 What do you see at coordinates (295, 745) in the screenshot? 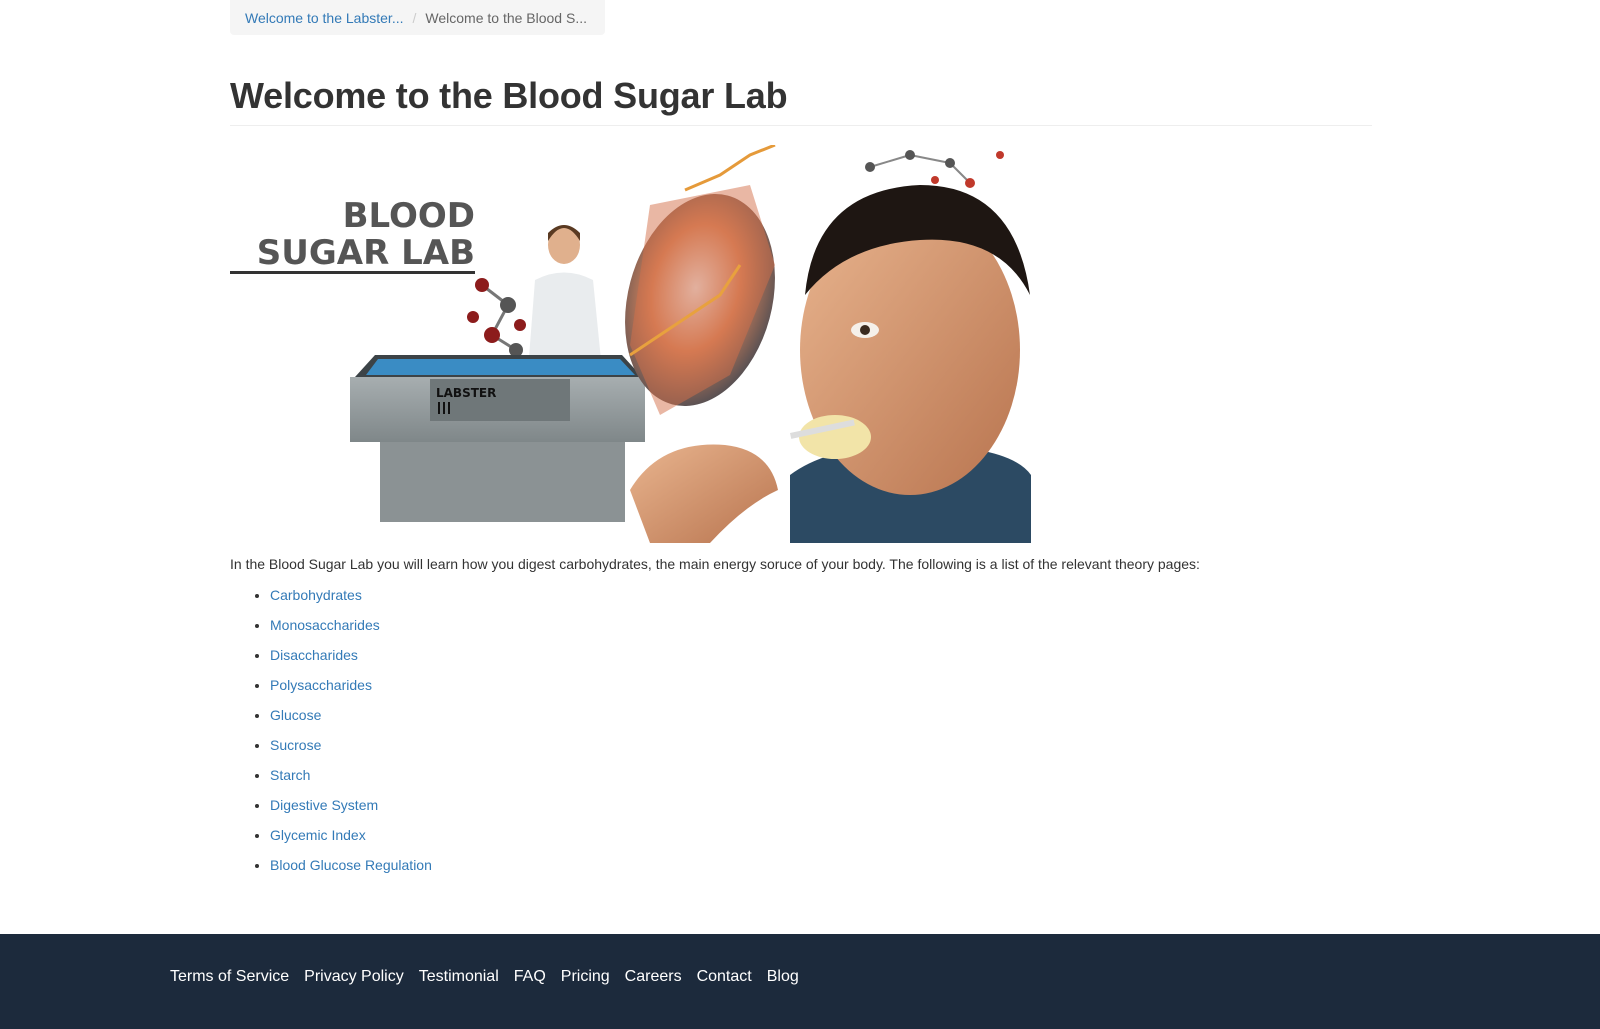
I see `theory-link-sucrose: Sucrose` at bounding box center [295, 745].